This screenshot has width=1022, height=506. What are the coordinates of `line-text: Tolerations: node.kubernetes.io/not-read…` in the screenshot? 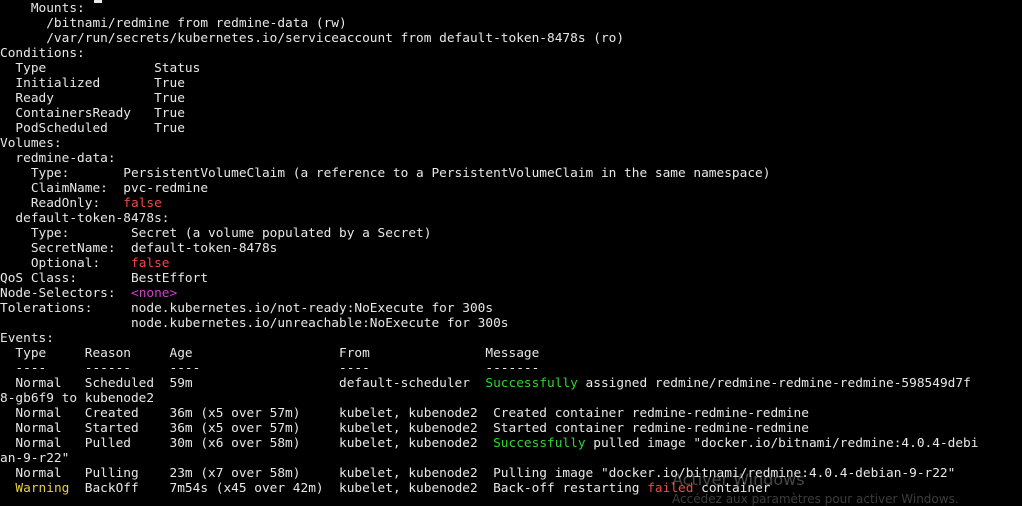 It's located at (247, 308).